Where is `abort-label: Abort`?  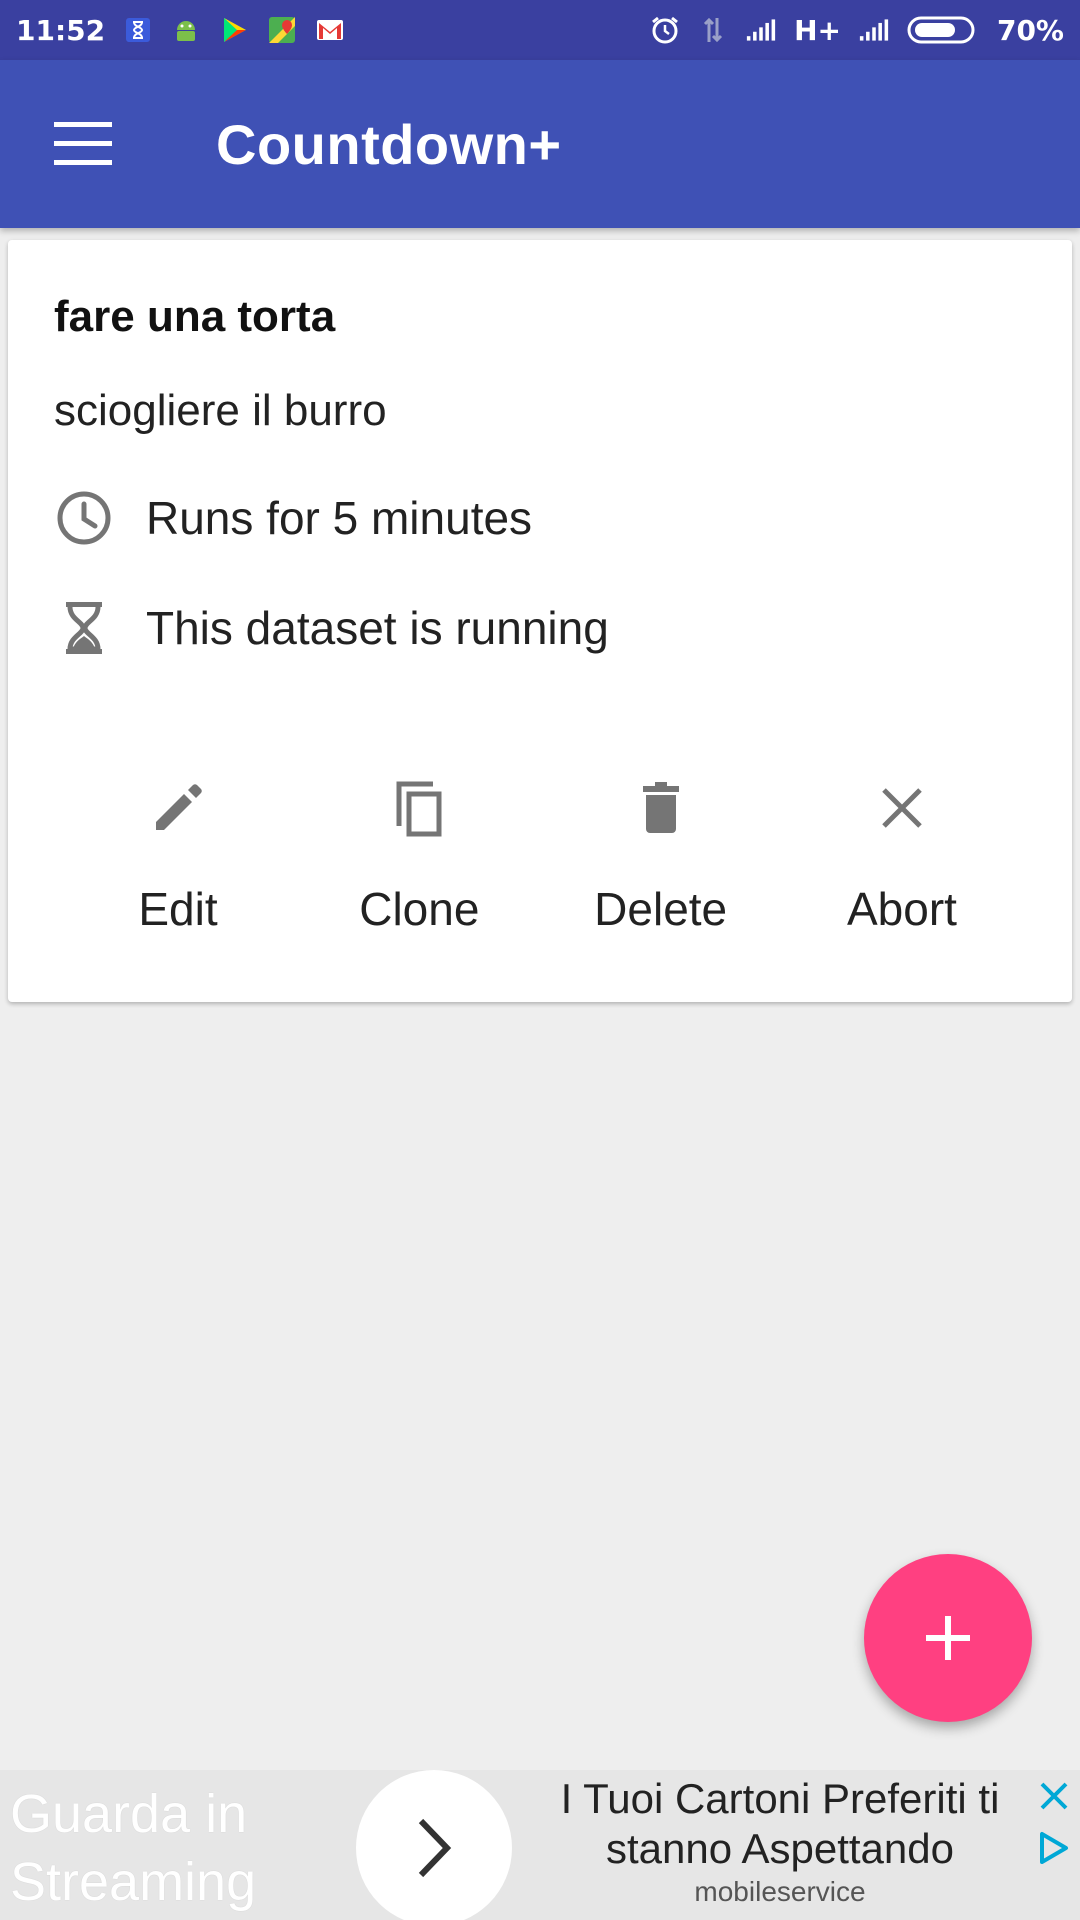 abort-label: Abort is located at coordinates (902, 909).